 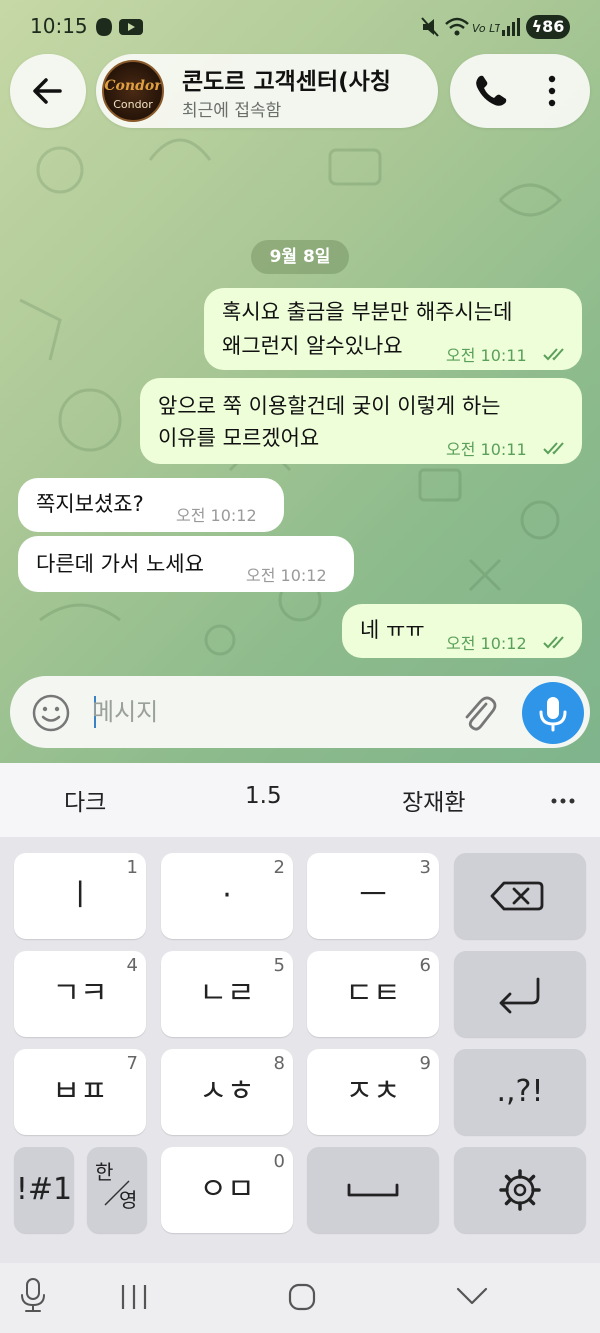 I want to click on settings-key, so click(x=520, y=1190).